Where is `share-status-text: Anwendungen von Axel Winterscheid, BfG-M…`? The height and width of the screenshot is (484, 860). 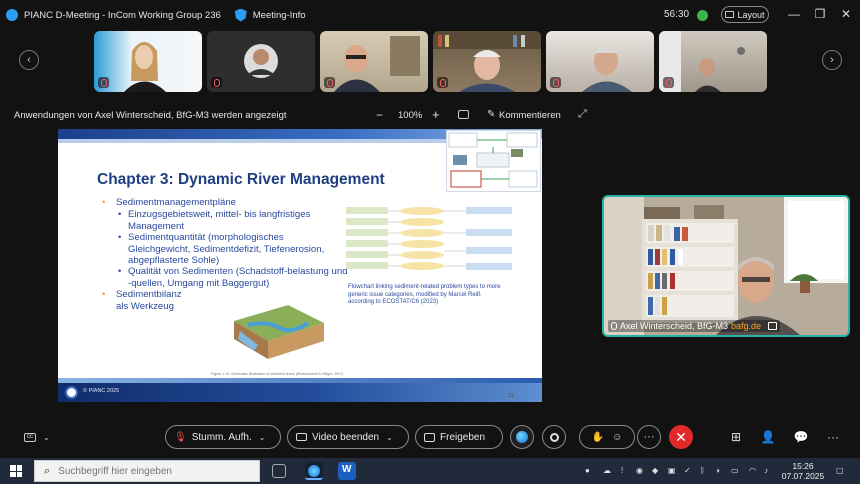
share-status-text: Anwendungen von Axel Winterscheid, BfG-M… is located at coordinates (150, 115).